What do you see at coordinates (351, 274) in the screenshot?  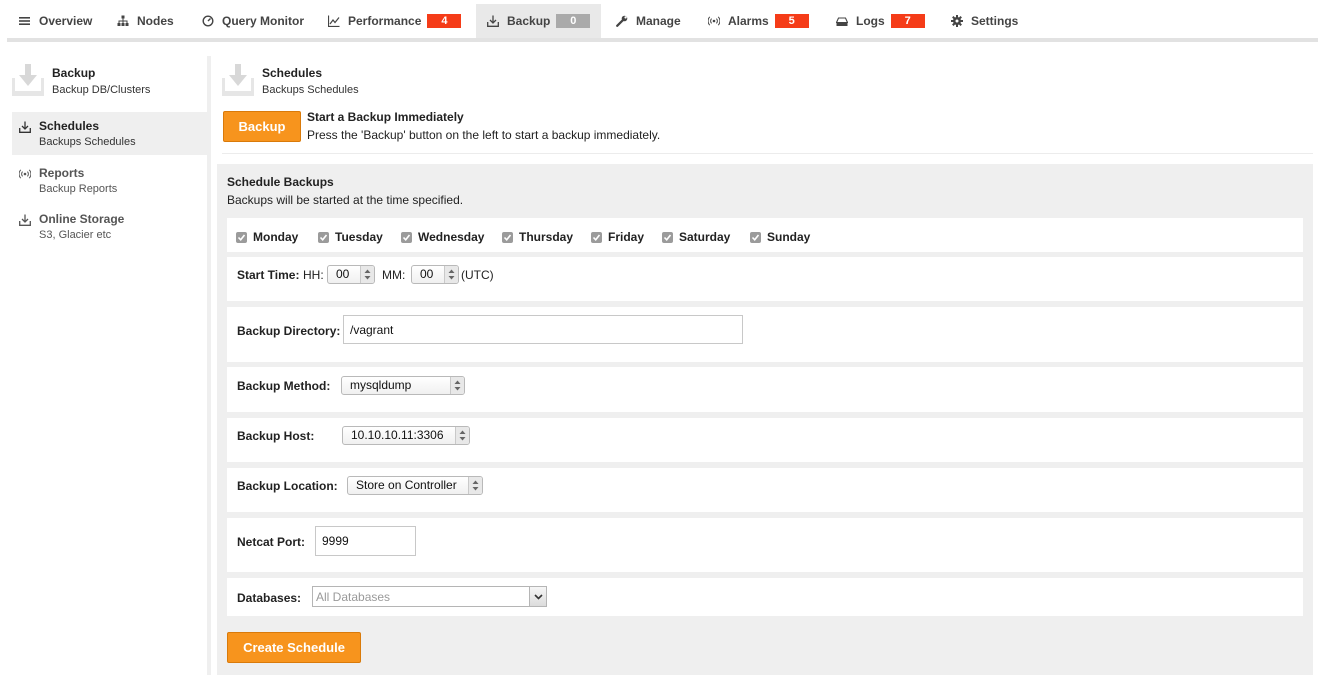 I see `hour-select: 00` at bounding box center [351, 274].